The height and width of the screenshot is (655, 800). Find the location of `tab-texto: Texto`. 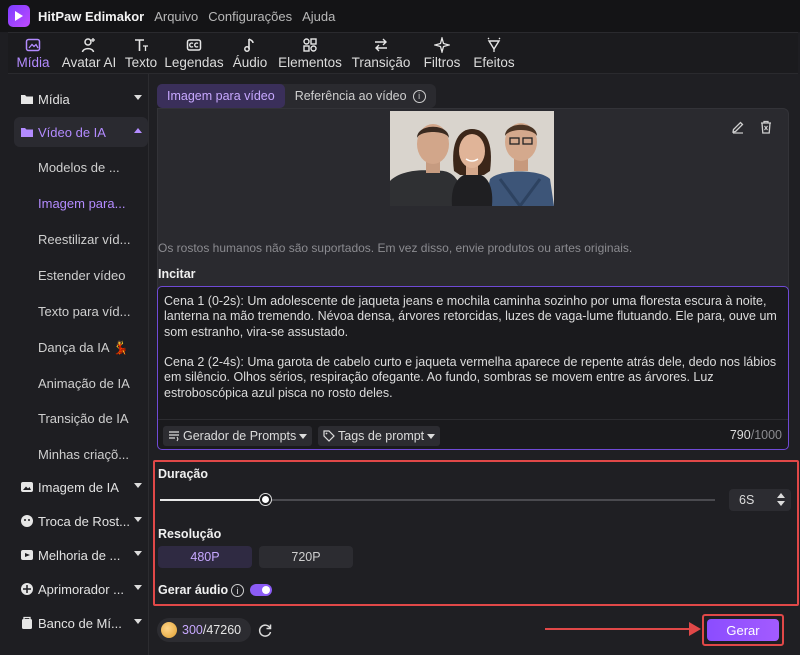

tab-texto: Texto is located at coordinates (141, 54).